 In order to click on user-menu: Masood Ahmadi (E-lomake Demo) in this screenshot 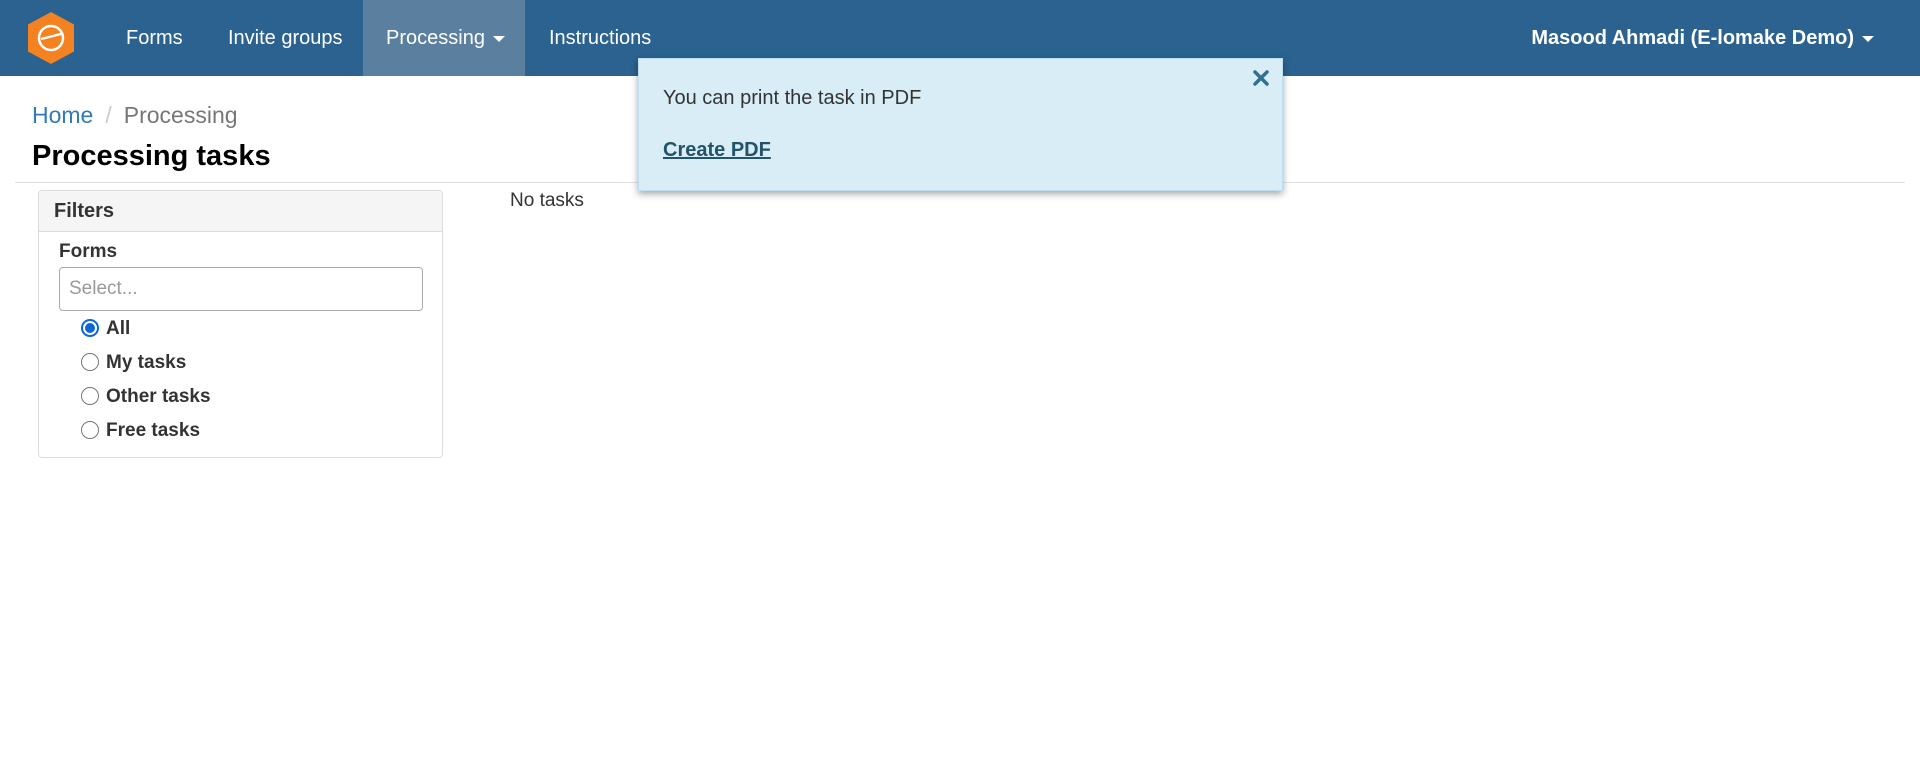, I will do `click(1702, 38)`.